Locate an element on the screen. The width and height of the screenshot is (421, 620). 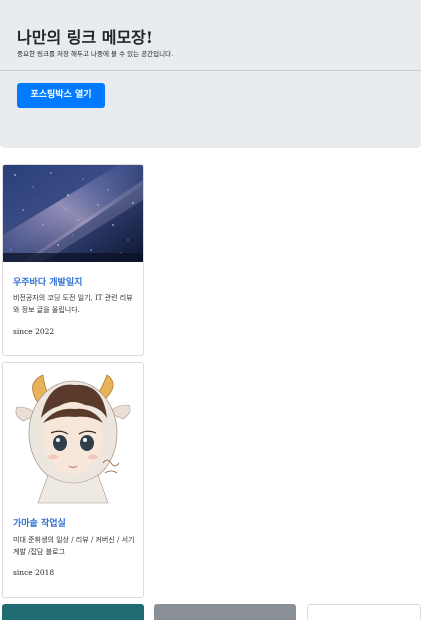
card-since: since 2018 is located at coordinates (34, 572).